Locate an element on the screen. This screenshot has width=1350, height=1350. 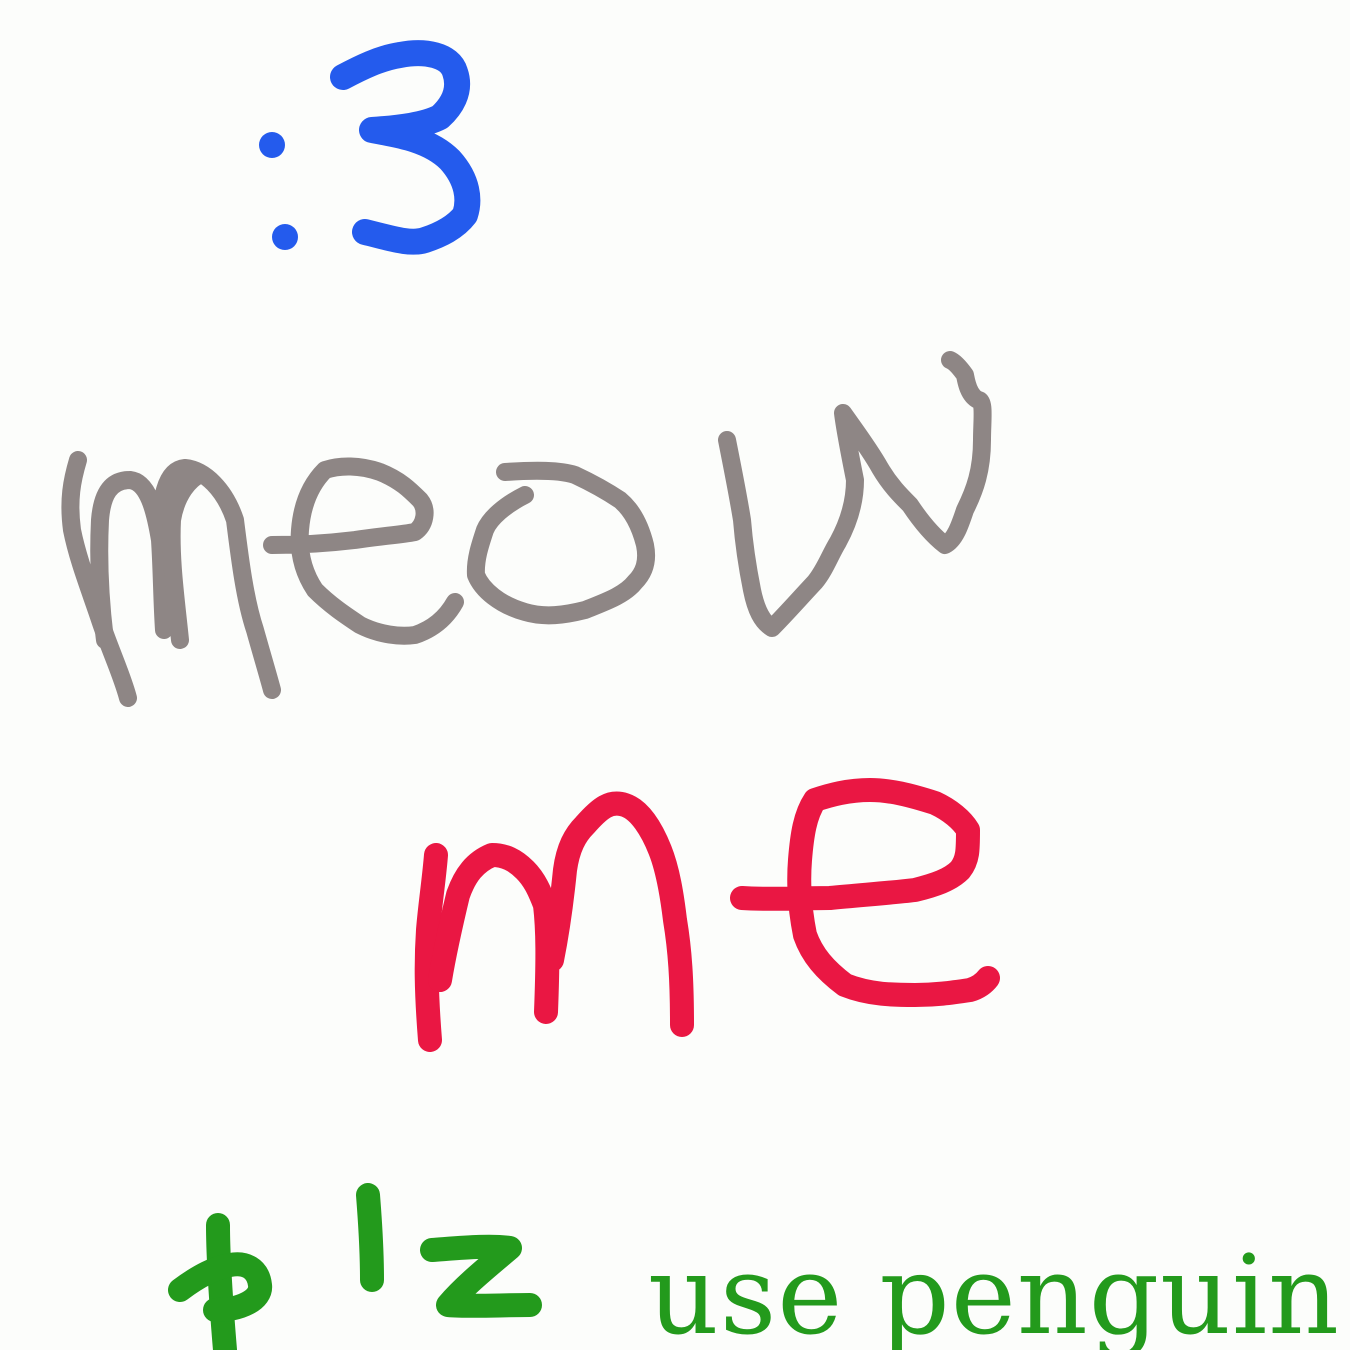
colon-dot-bottom is located at coordinates (285, 237).